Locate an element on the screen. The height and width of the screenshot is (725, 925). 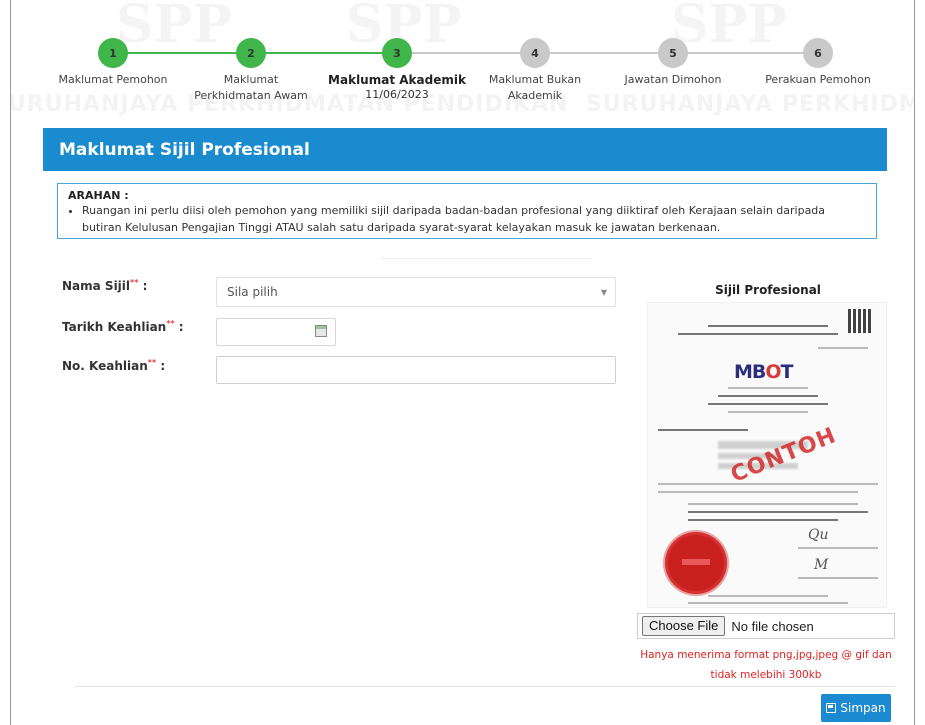
signature: M is located at coordinates (821, 565).